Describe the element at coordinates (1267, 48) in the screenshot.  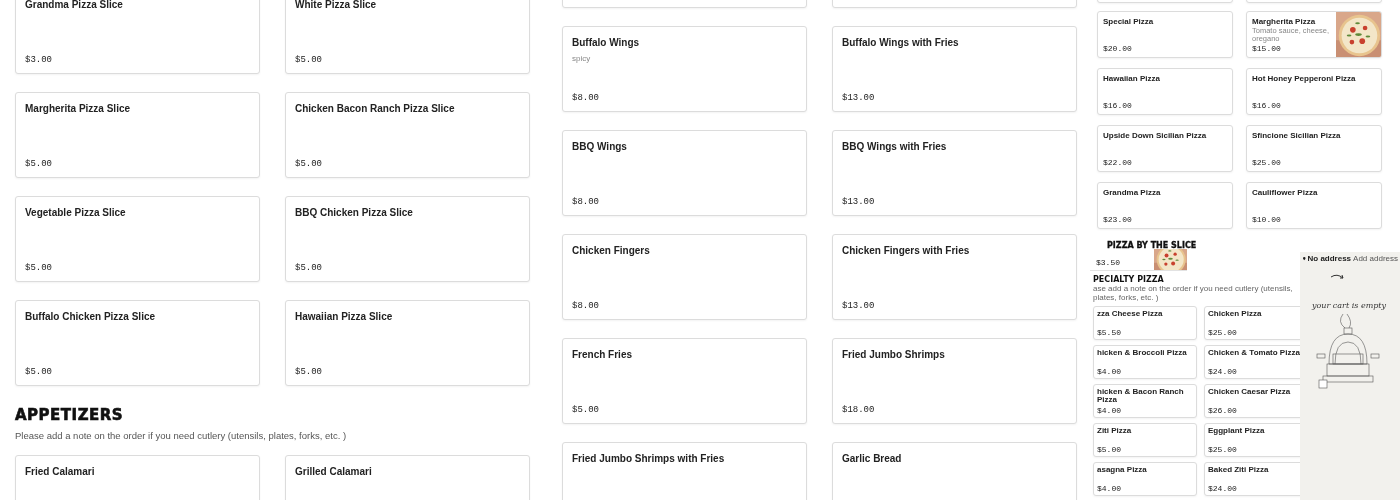
I see `item-price: $15.00` at that location.